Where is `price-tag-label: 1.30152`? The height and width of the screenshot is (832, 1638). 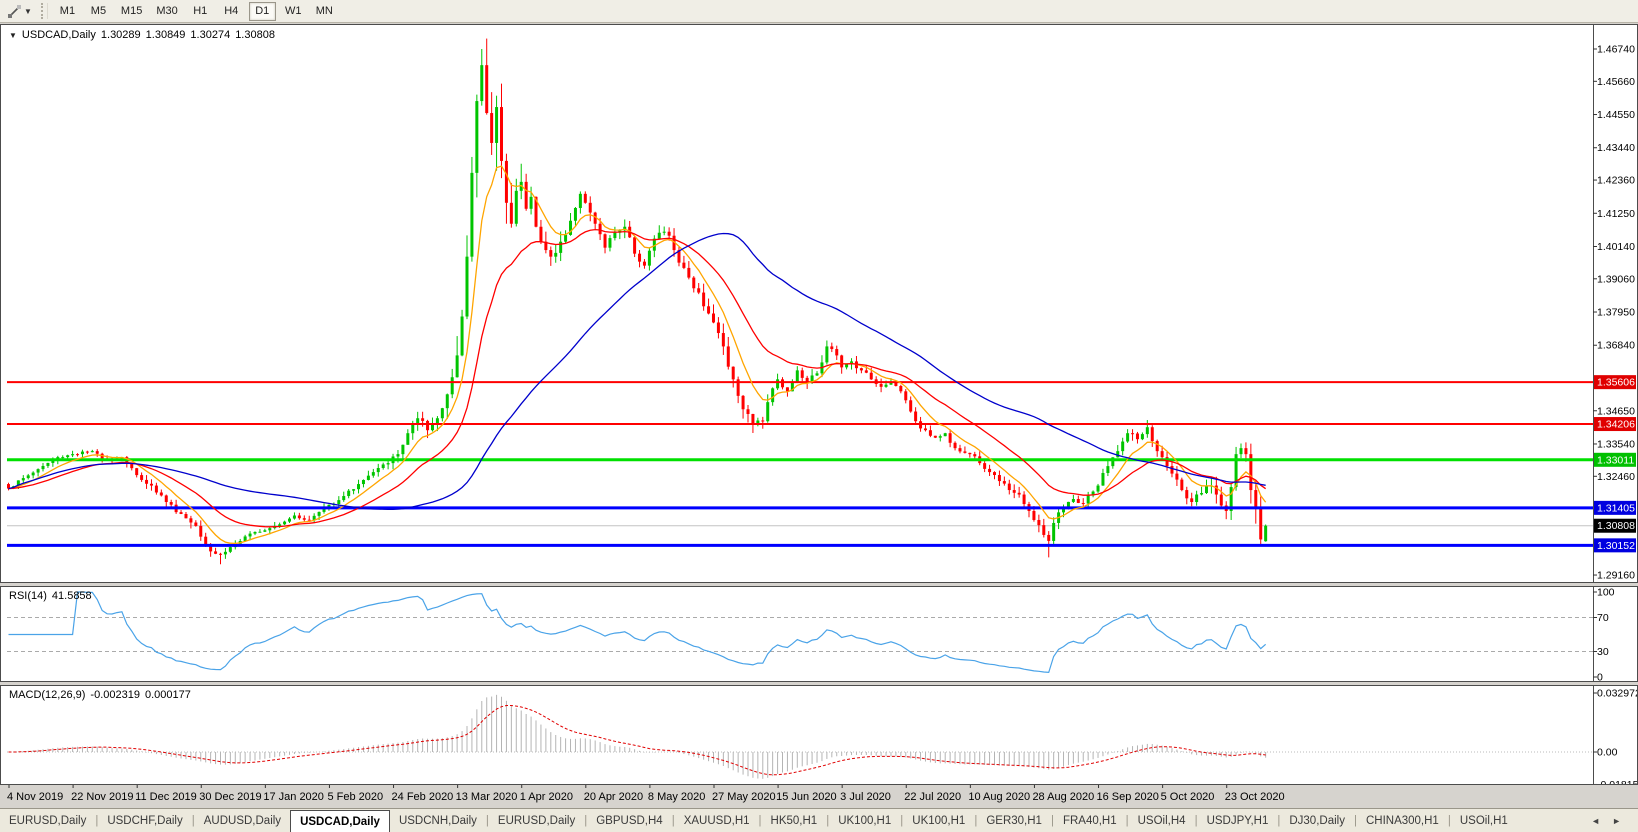 price-tag-label: 1.30152 is located at coordinates (1616, 546).